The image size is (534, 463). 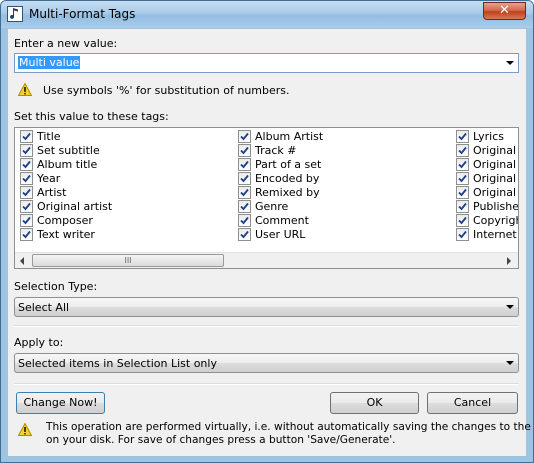 I want to click on scrollbar-thumb: III, so click(x=128, y=260).